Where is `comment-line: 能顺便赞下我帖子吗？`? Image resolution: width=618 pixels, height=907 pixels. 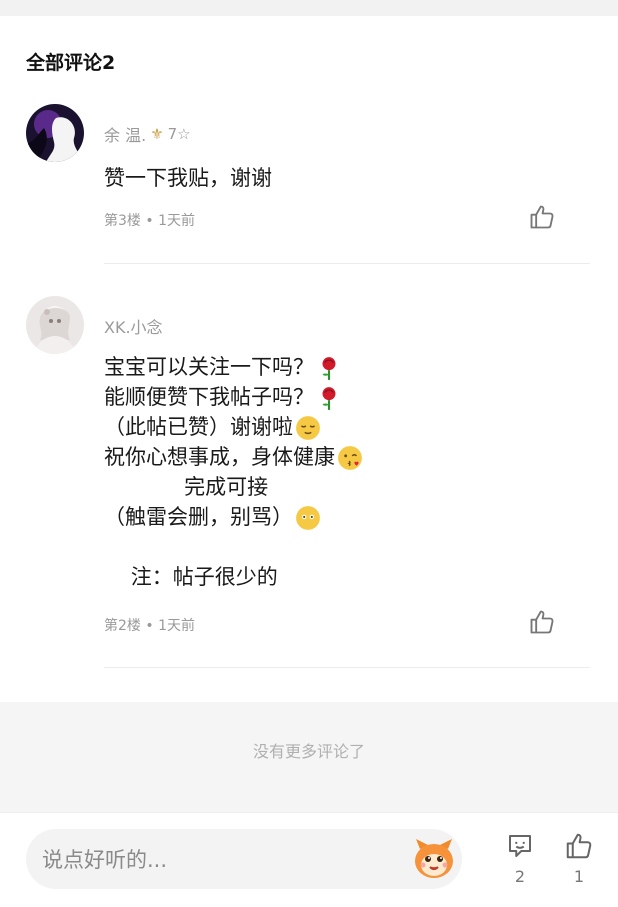
comment-line: 能顺便赞下我帖子吗？ is located at coordinates (233, 397).